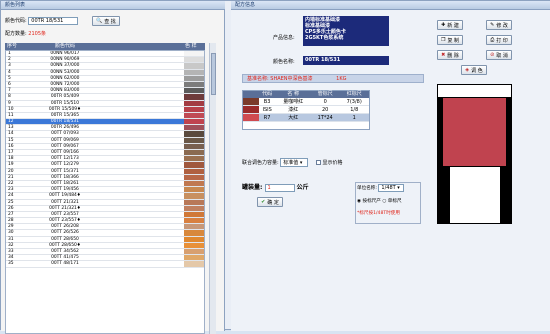  I want to click on color-code-input: 00TR 18/531, so click(53, 21).